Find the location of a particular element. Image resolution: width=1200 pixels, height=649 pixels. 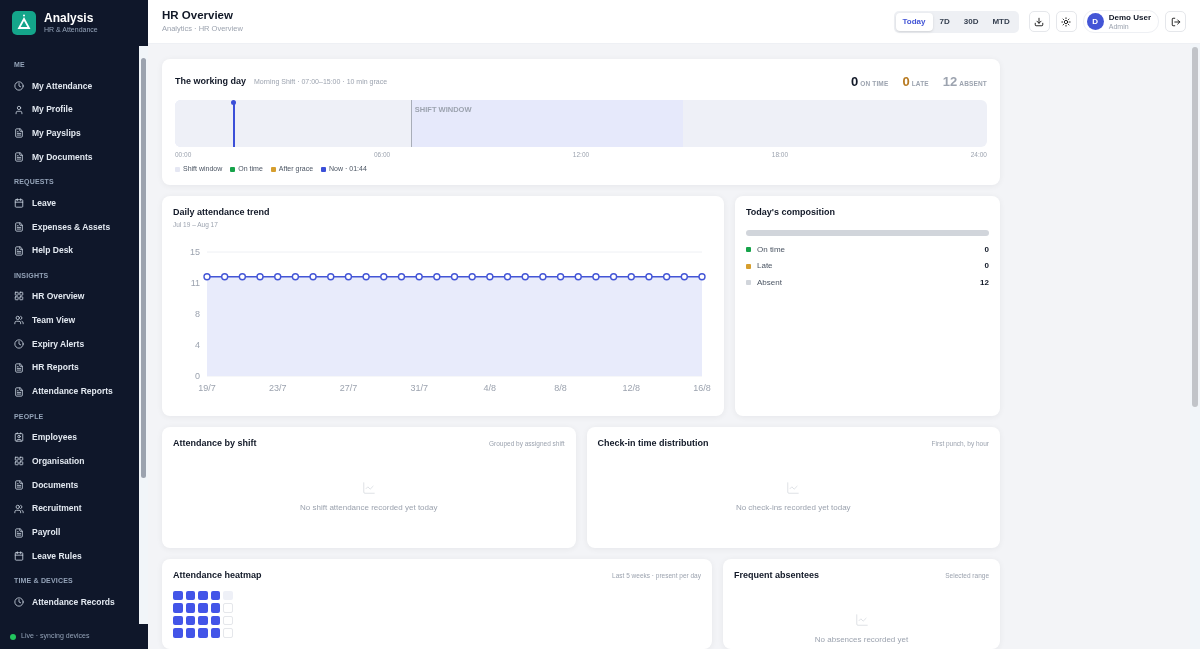

card-title: Daily attendance trend is located at coordinates (222, 212).